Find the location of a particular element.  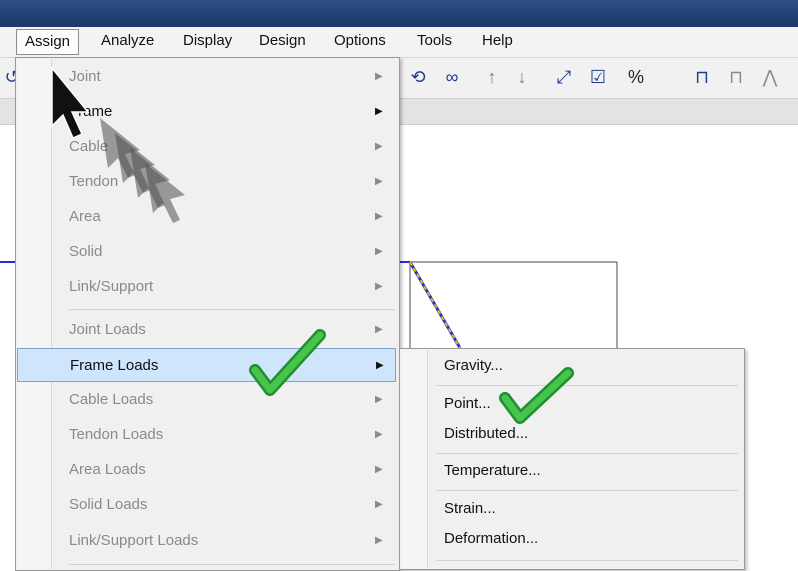

mouse-pointer-icon is located at coordinates (70, 102).